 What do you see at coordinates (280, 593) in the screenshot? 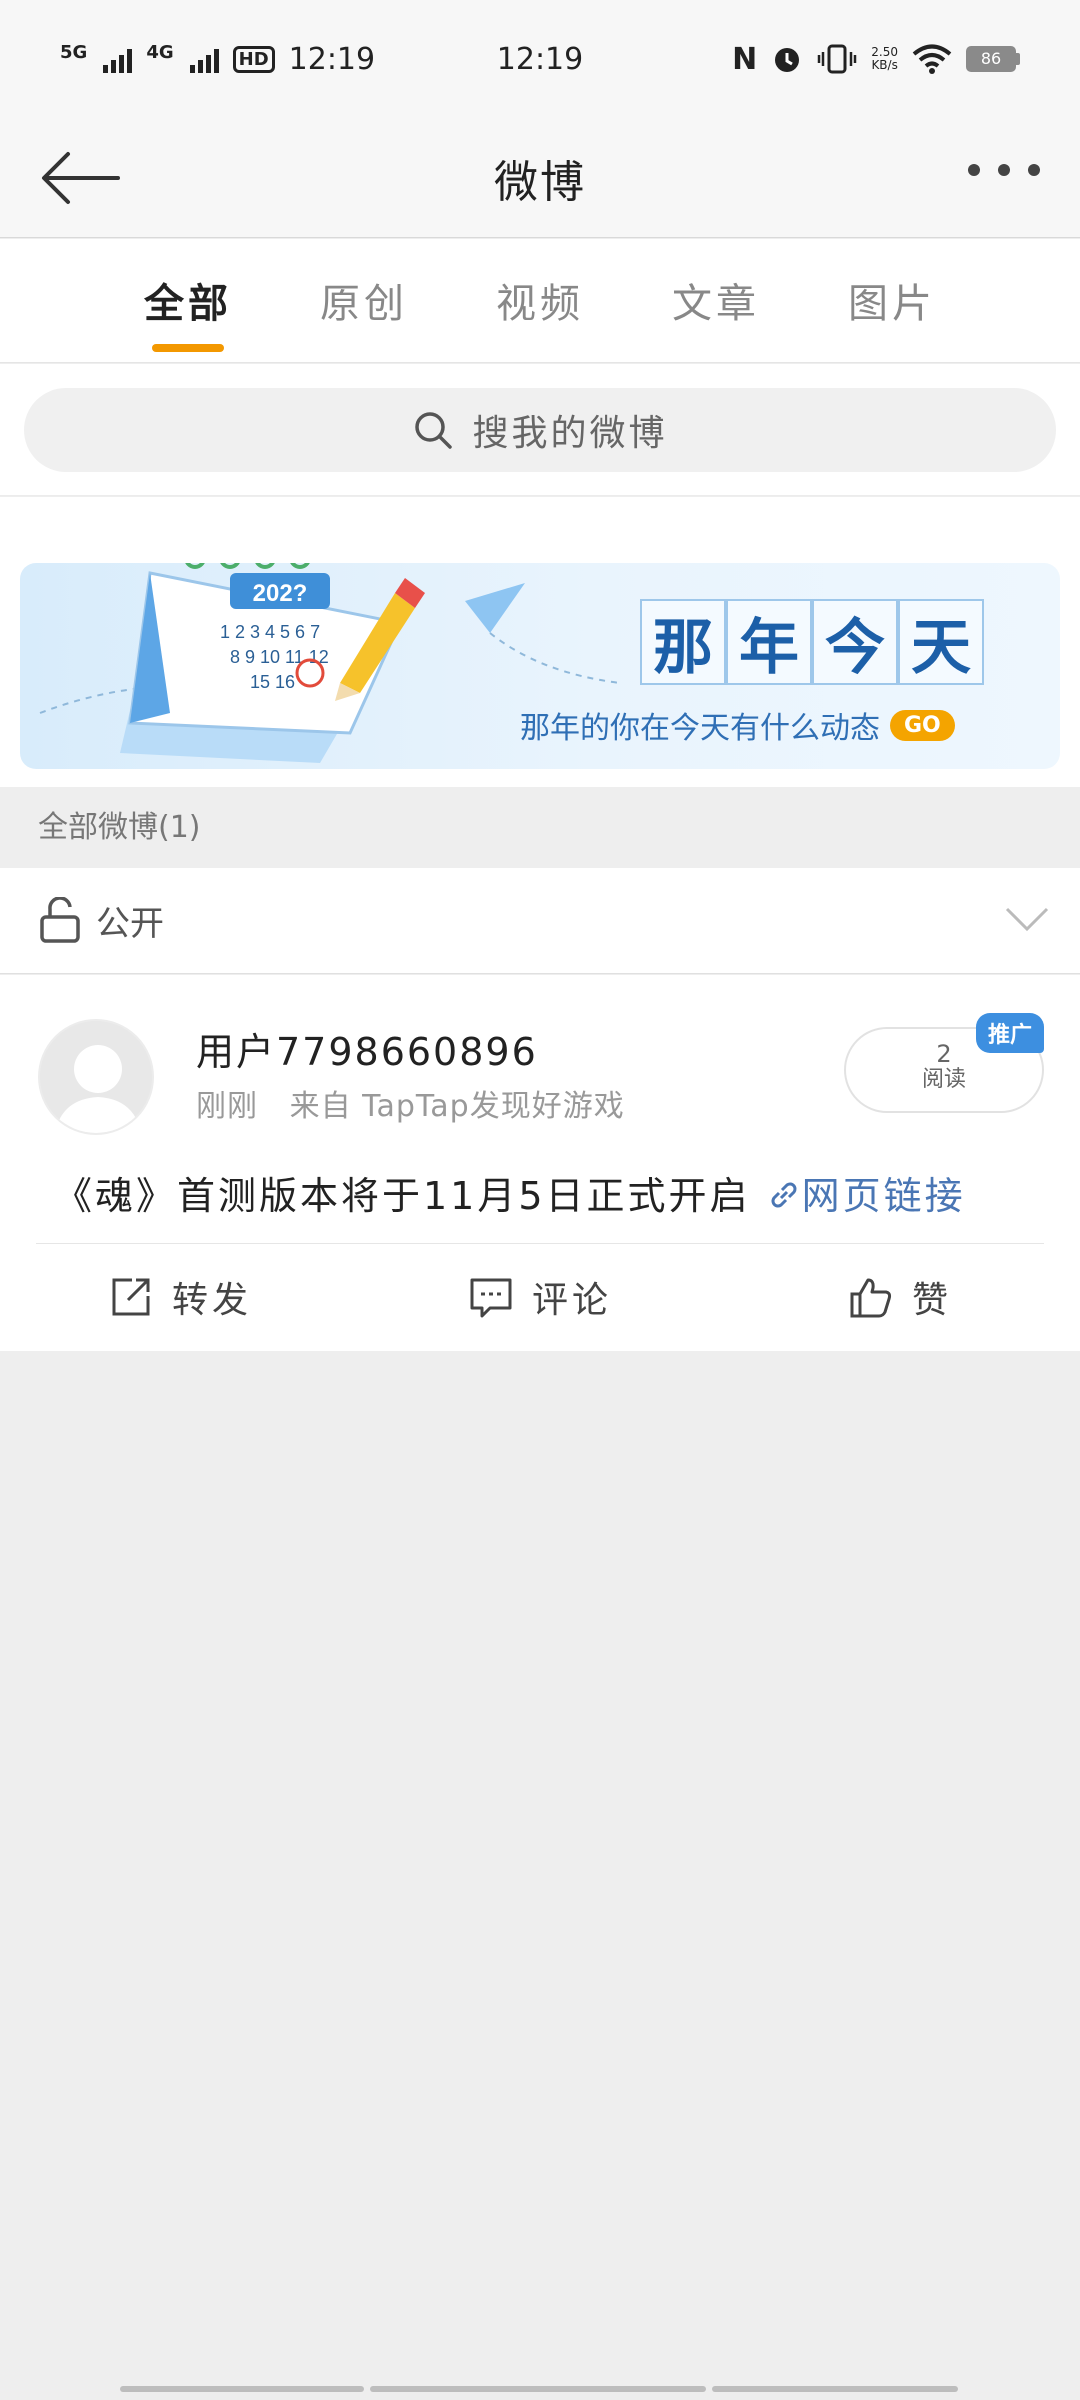
I see `calendar-year: 202?` at bounding box center [280, 593].